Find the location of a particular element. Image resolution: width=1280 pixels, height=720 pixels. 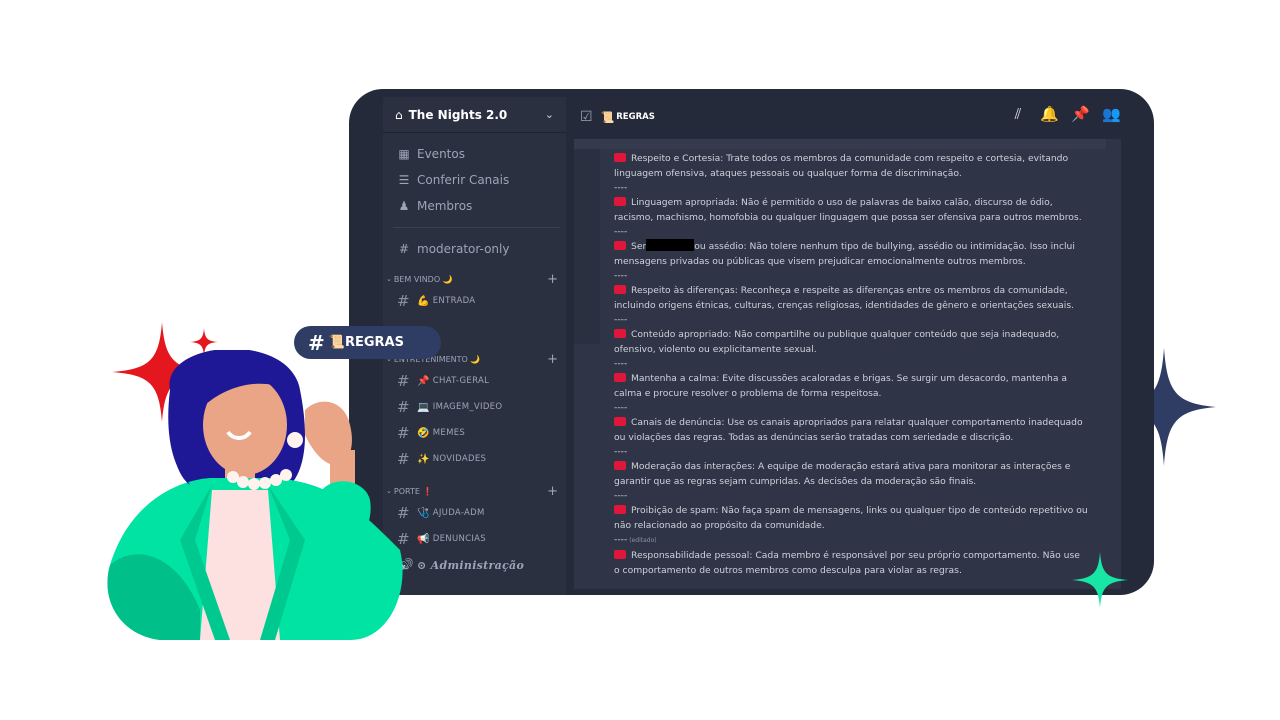

regras-channel-tag: # 📜 REGRAS is located at coordinates (367, 342).